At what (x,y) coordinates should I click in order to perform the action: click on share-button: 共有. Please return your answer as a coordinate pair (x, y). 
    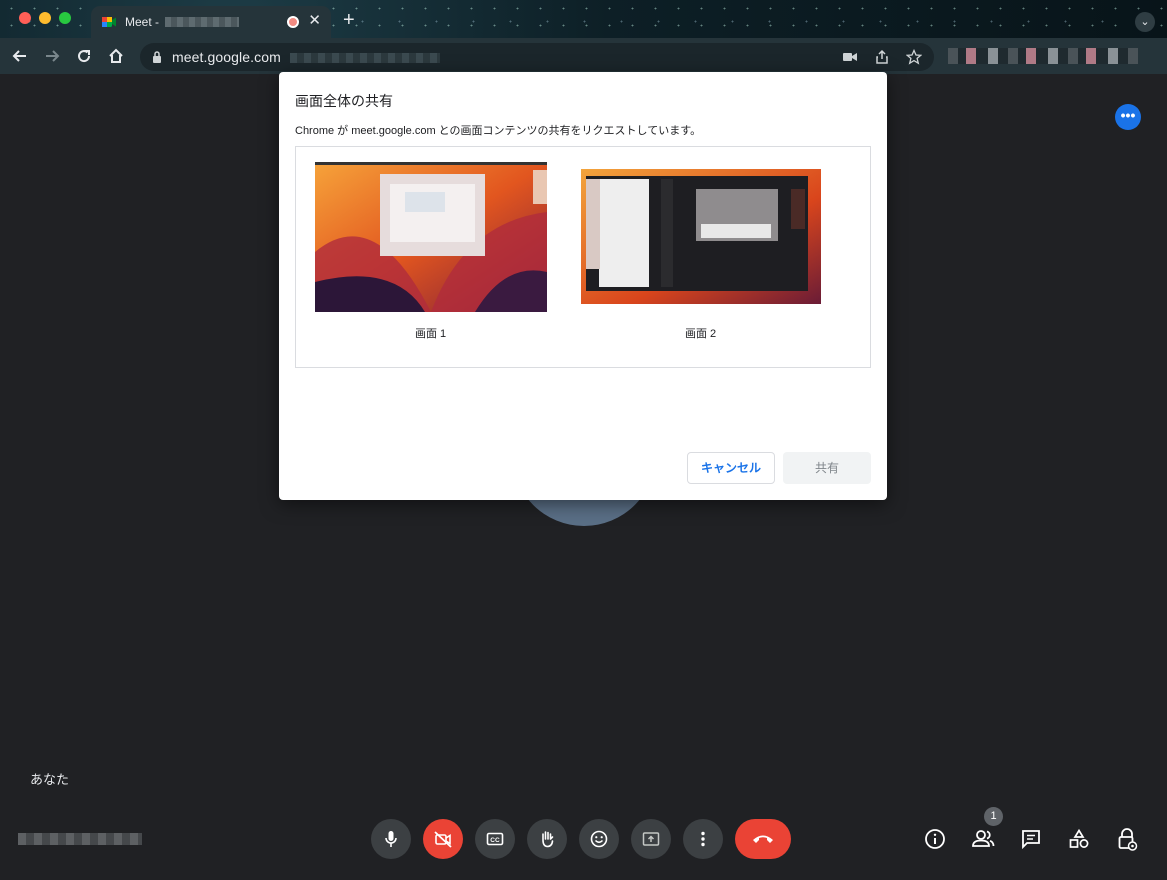
    Looking at the image, I should click on (827, 468).